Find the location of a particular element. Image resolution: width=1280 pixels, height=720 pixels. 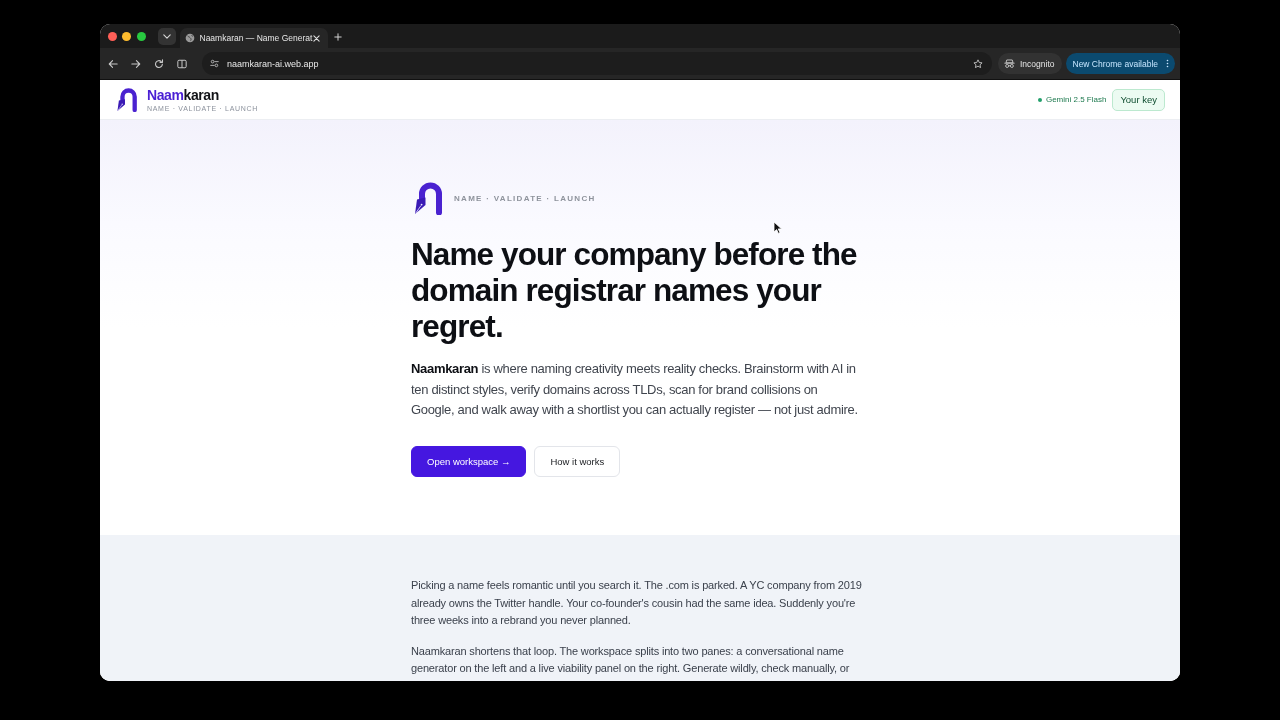

hero-intro: Naamkaran is where naming creativity meets reality checks. Brainstorm with AI in ten distinct styles, verify domains across TLDs, scan for brand collisions on Google, and walk away with a shortlist you can actually register — not just admire. is located at coordinates (635, 389).